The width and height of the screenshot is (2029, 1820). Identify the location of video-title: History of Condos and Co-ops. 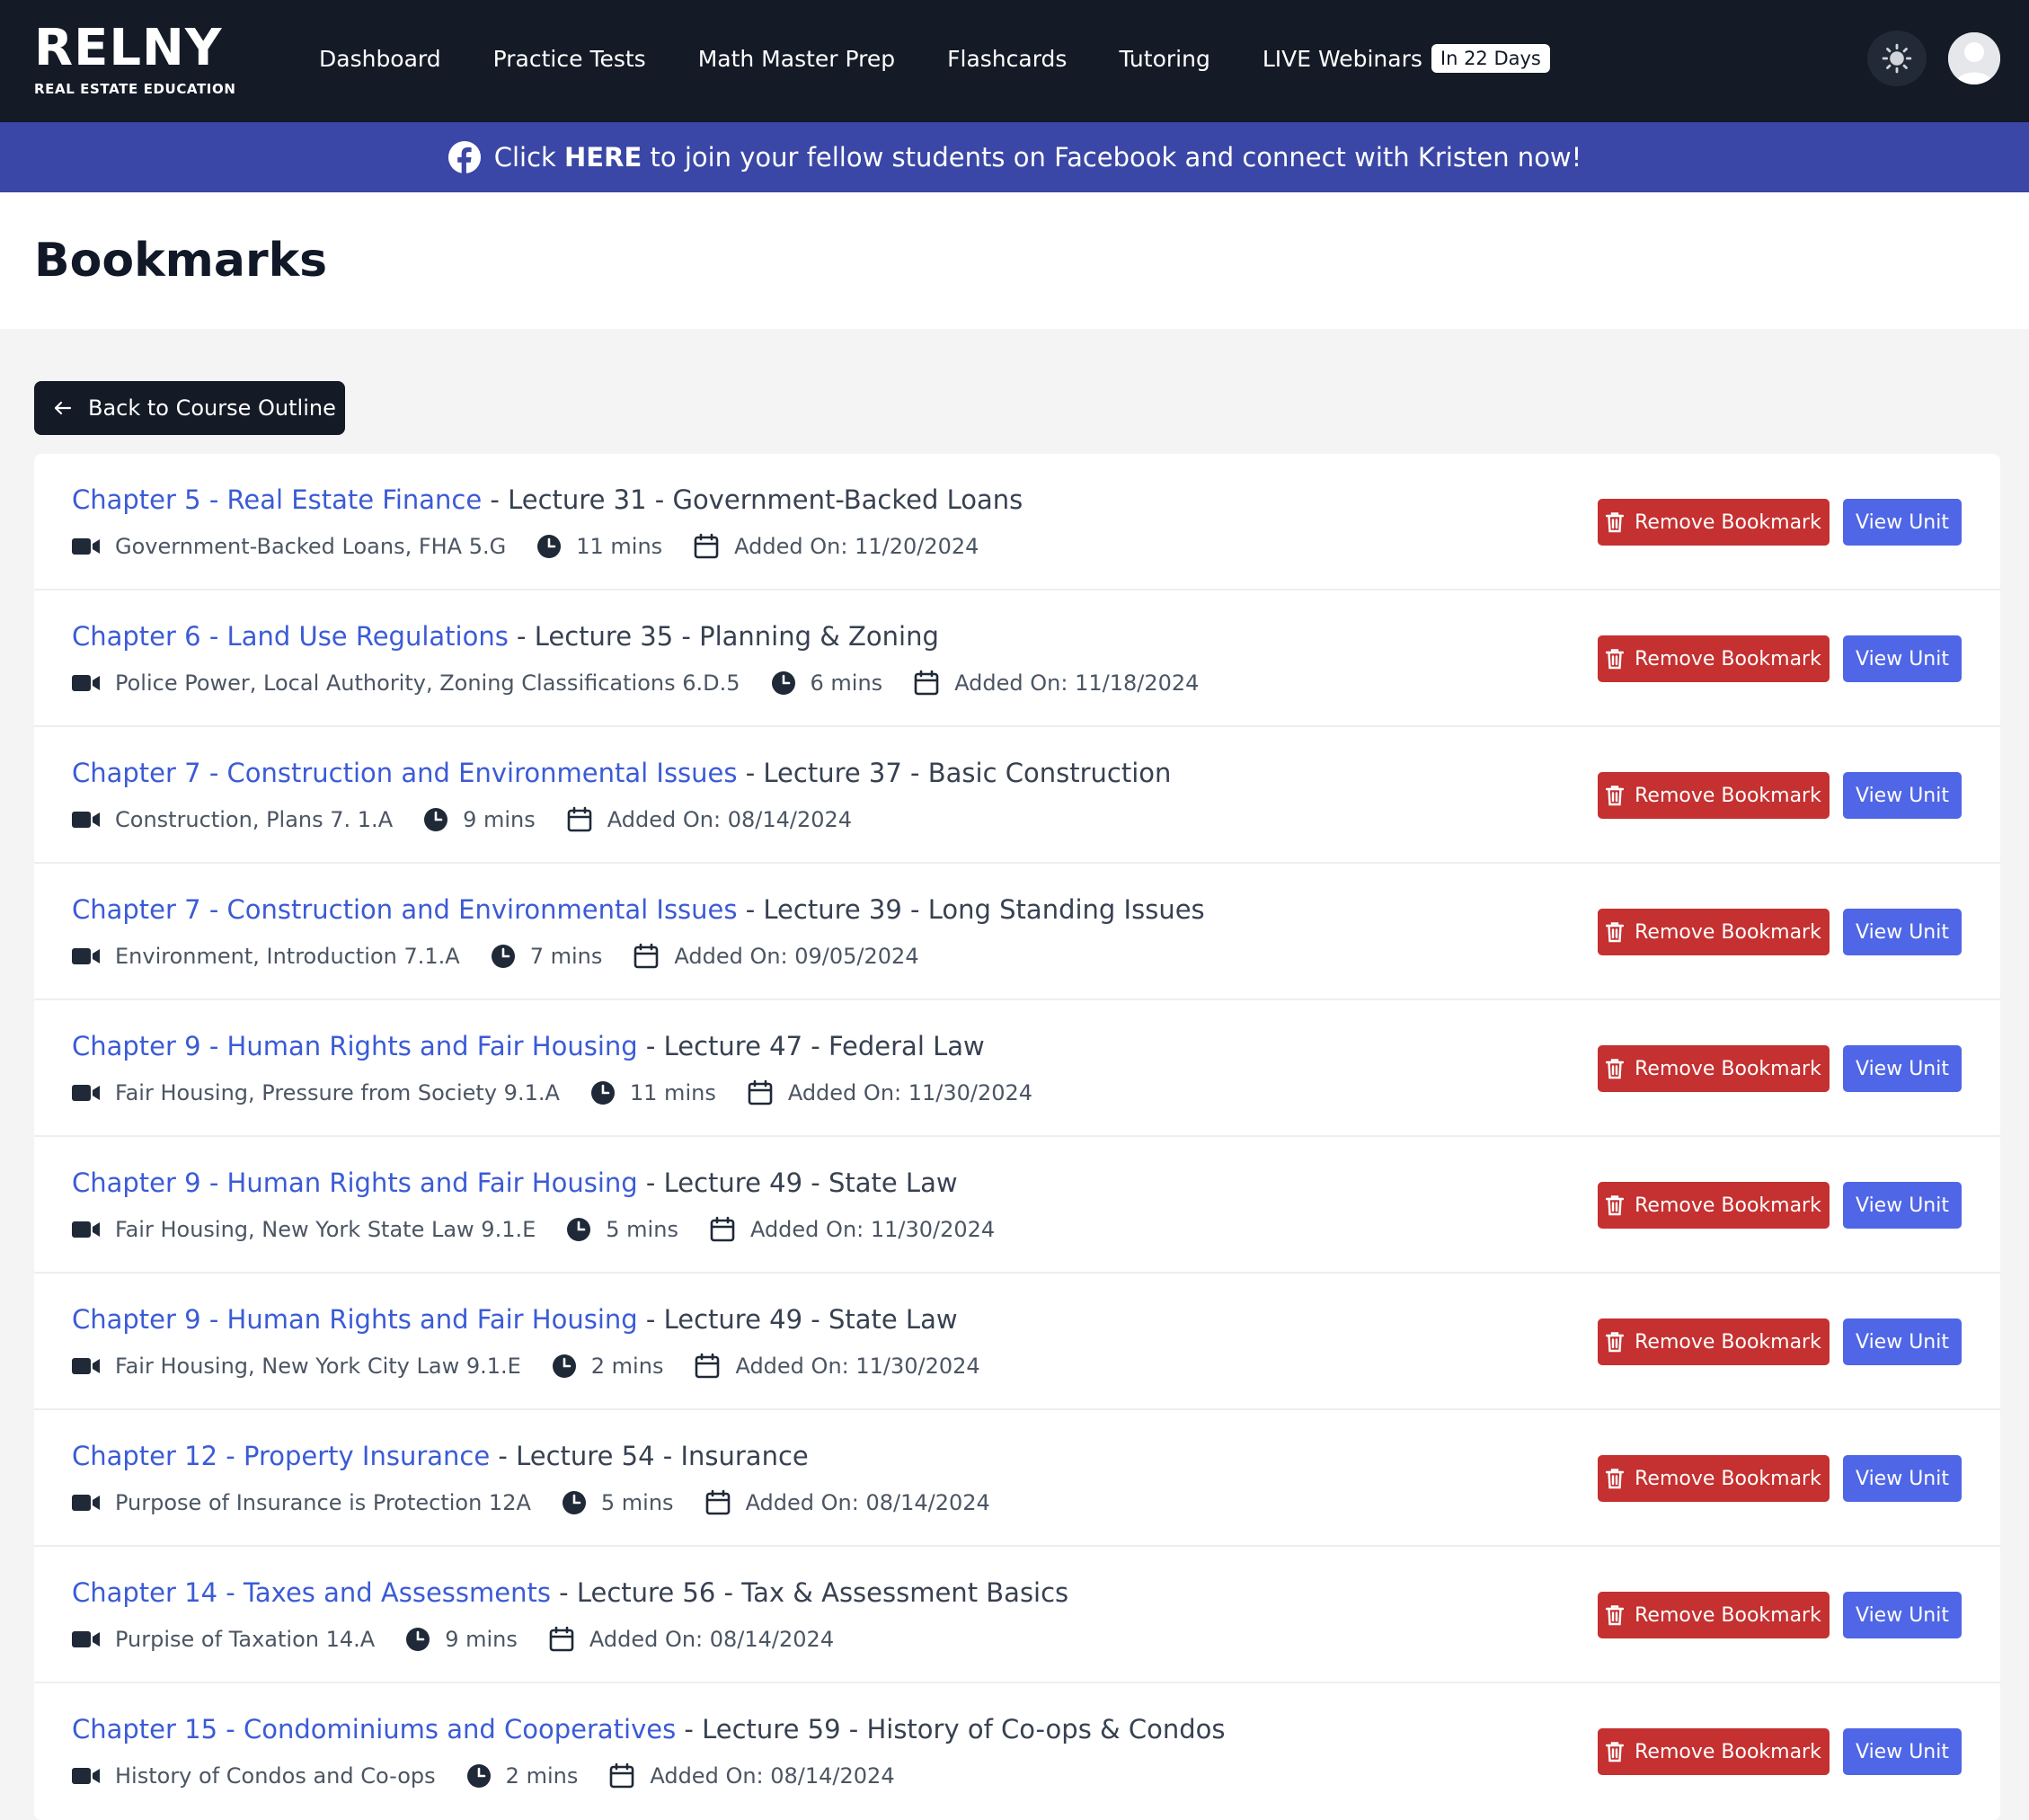
(275, 1776).